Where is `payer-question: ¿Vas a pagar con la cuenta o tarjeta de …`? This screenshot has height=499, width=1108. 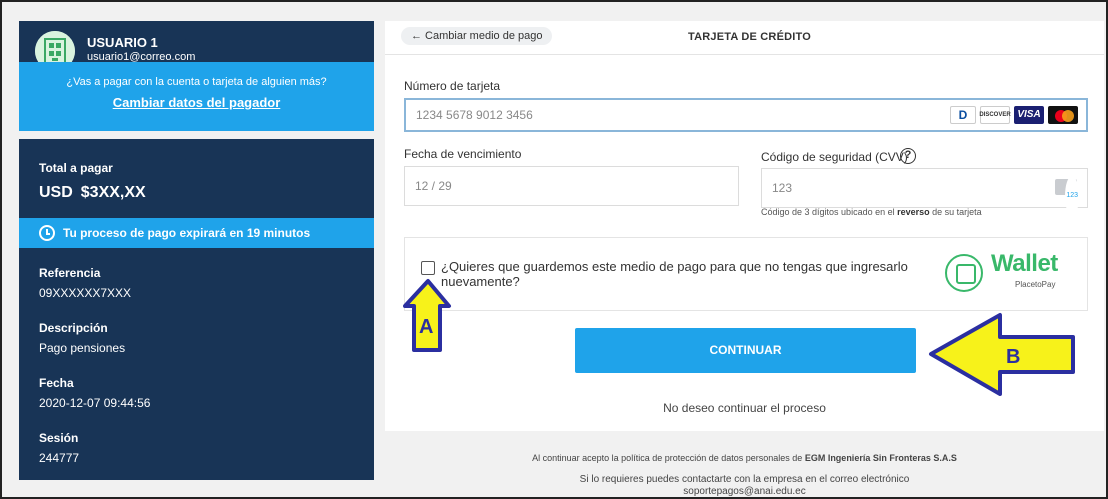
payer-question: ¿Vas a pagar con la cuenta o tarjeta de … is located at coordinates (196, 82).